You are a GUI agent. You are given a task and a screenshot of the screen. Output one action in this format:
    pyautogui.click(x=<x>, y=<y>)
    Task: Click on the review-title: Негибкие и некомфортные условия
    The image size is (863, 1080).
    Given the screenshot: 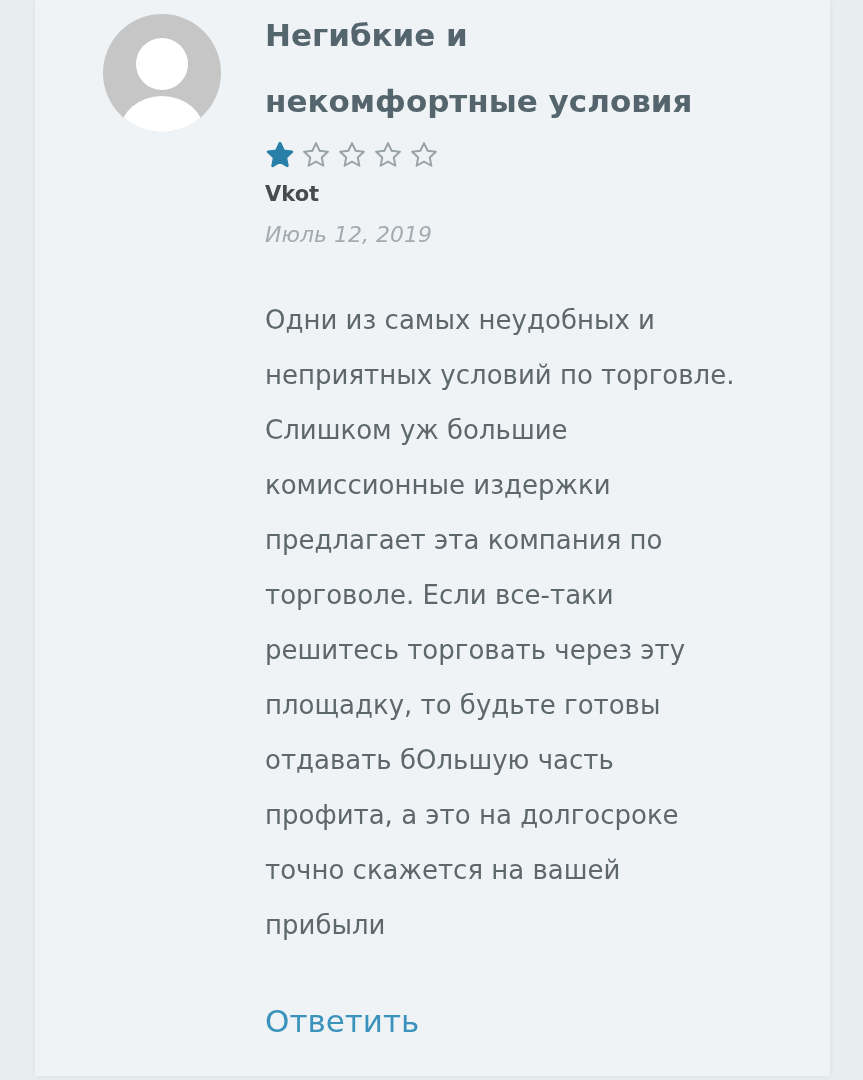 What is the action you would take?
    pyautogui.click(x=479, y=68)
    